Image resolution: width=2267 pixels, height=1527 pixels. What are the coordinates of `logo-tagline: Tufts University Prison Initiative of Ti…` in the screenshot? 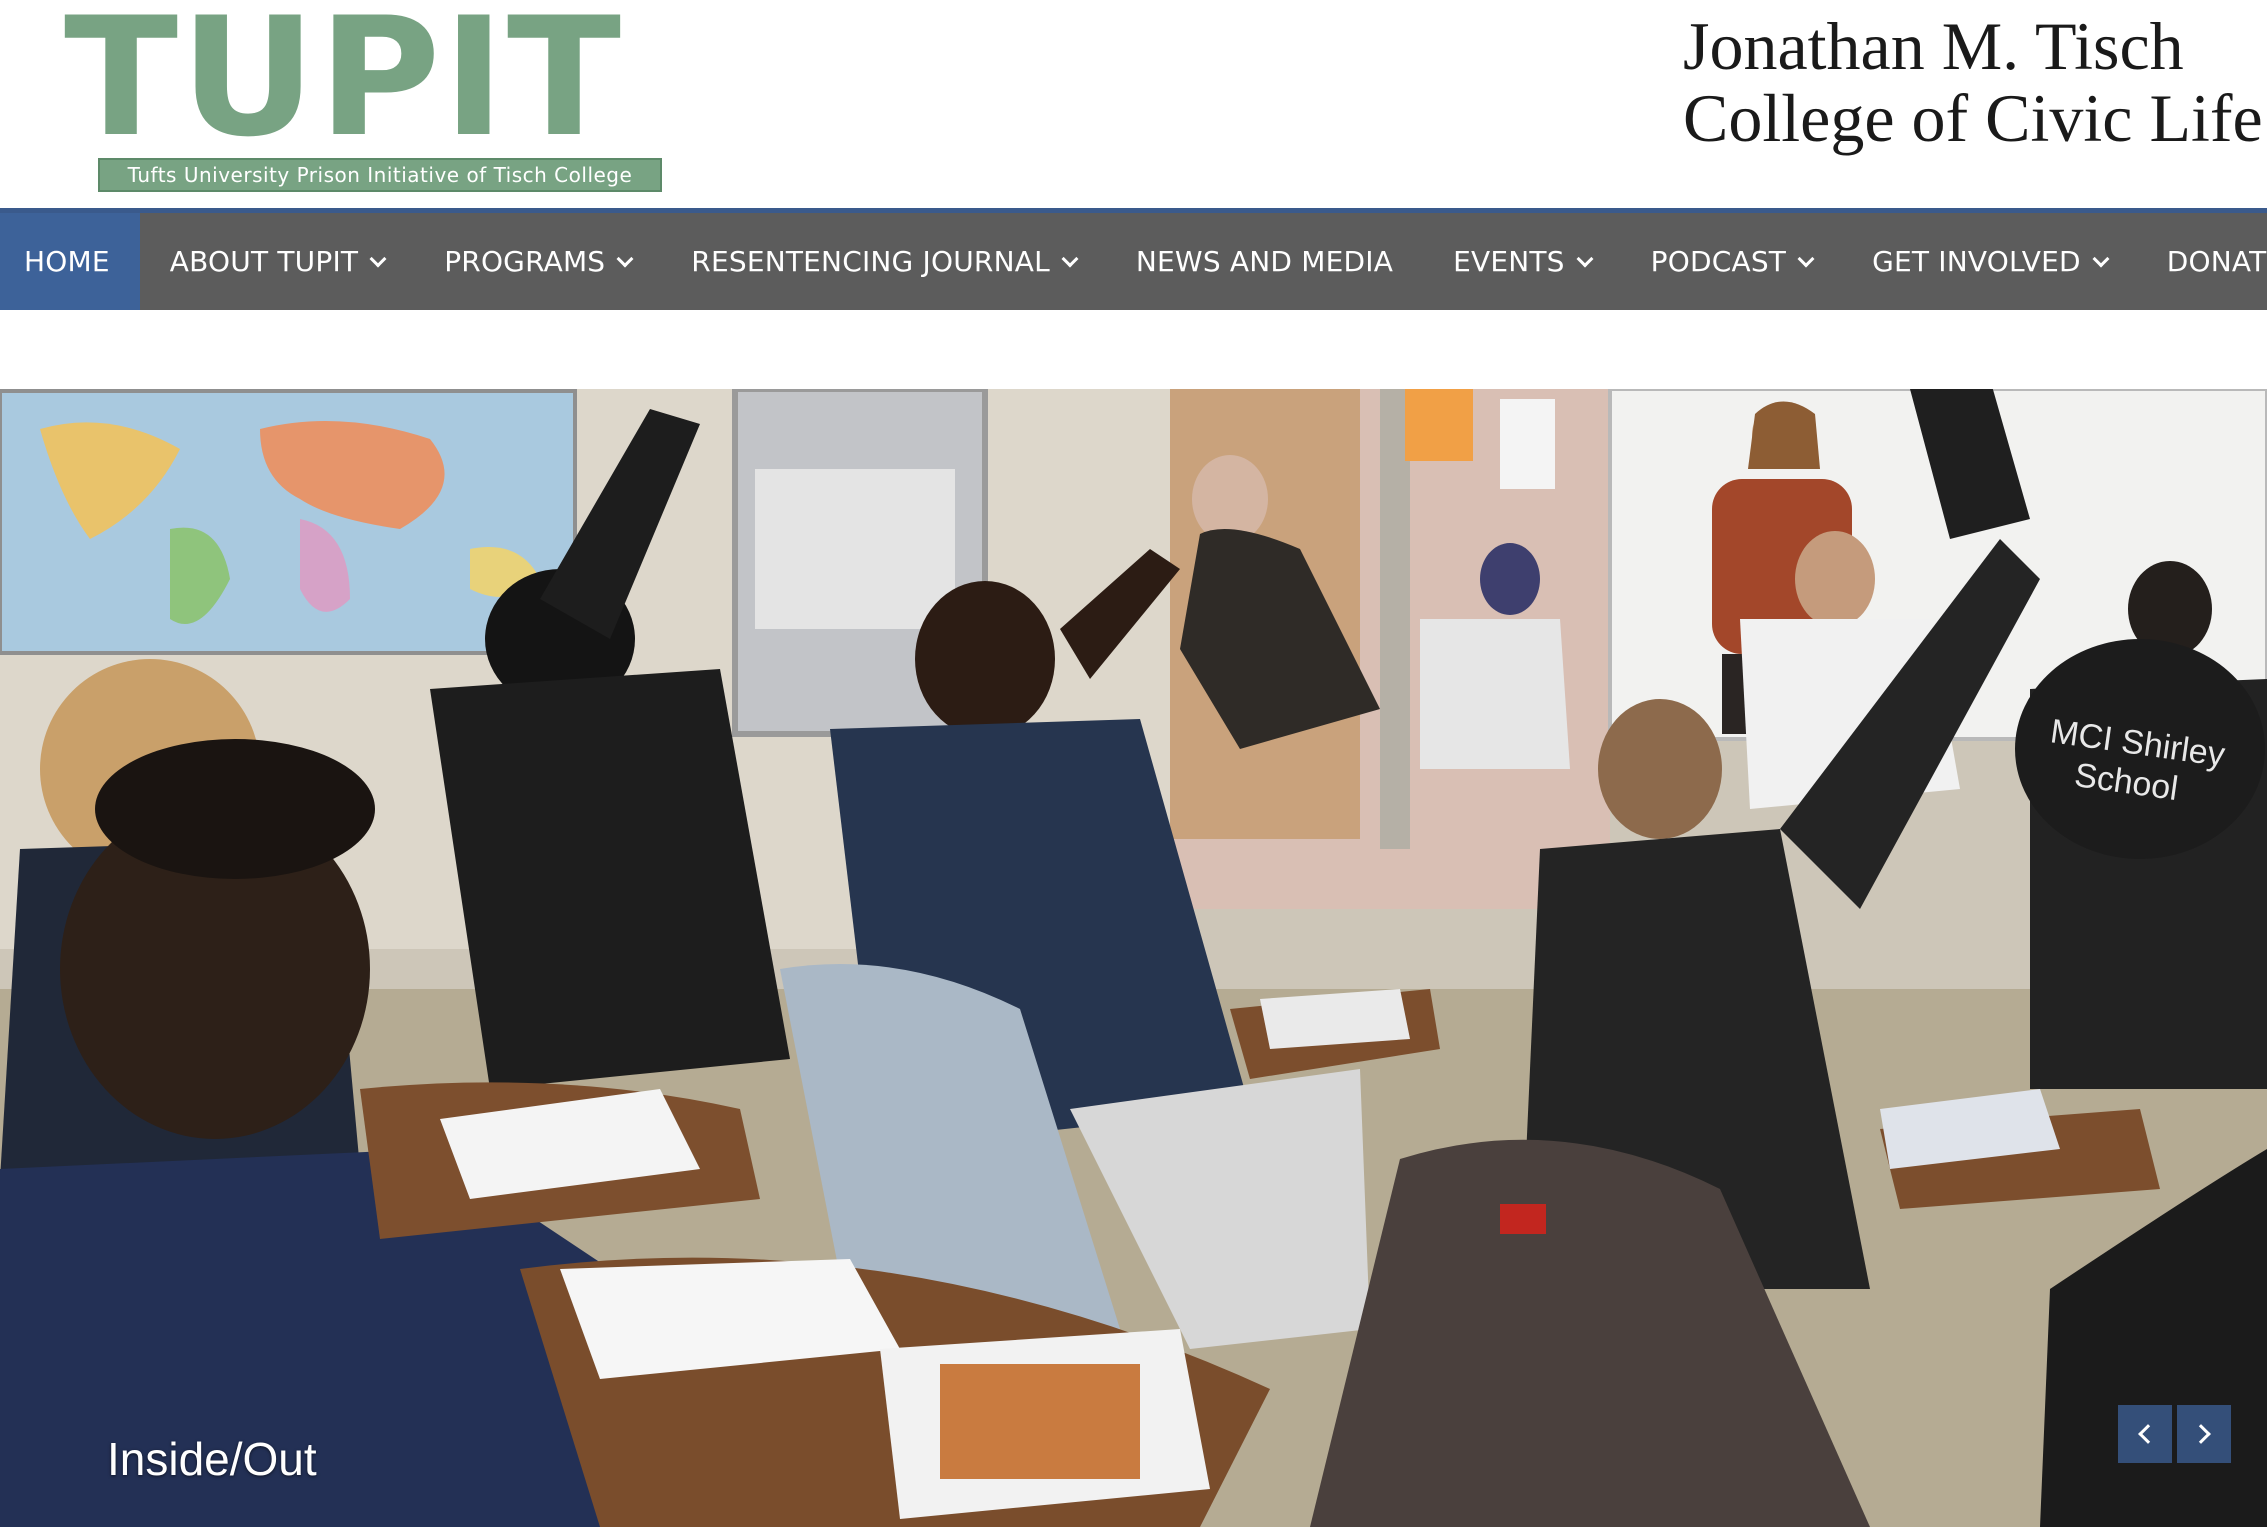 It's located at (380, 175).